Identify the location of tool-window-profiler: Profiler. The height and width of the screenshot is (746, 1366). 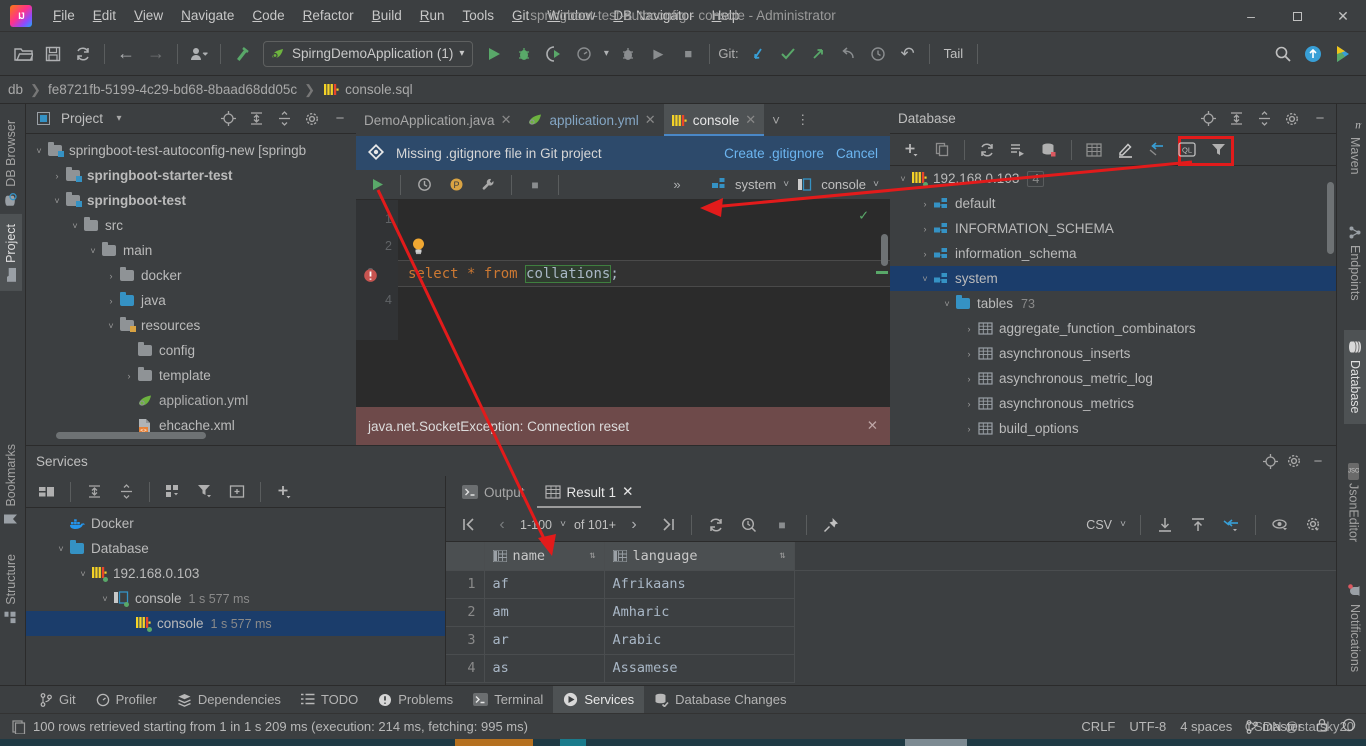
(126, 700).